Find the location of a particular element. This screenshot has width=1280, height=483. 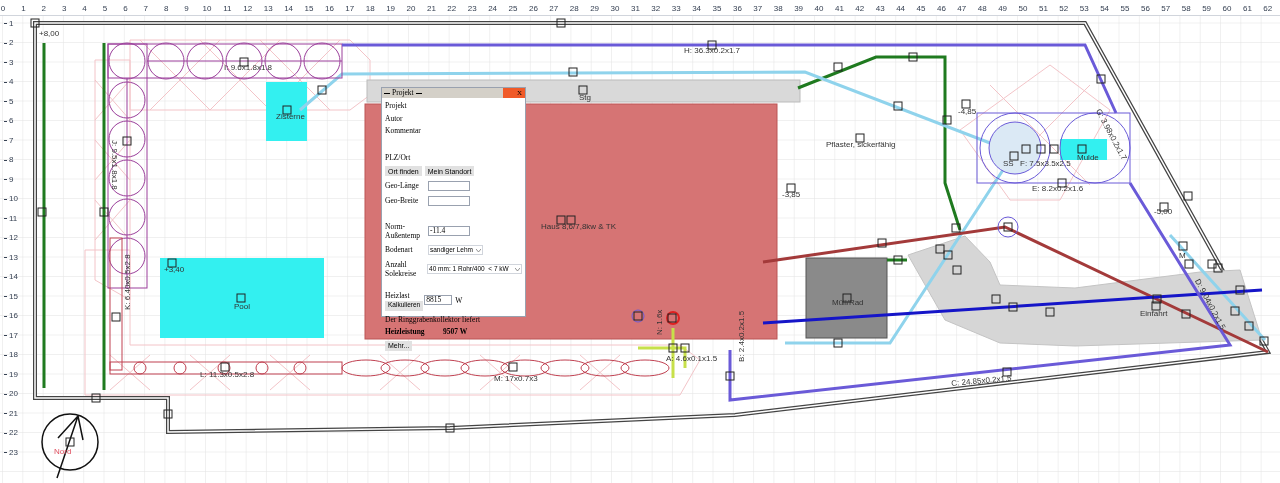

ruler-number: 35 is located at coordinates (717, 9).